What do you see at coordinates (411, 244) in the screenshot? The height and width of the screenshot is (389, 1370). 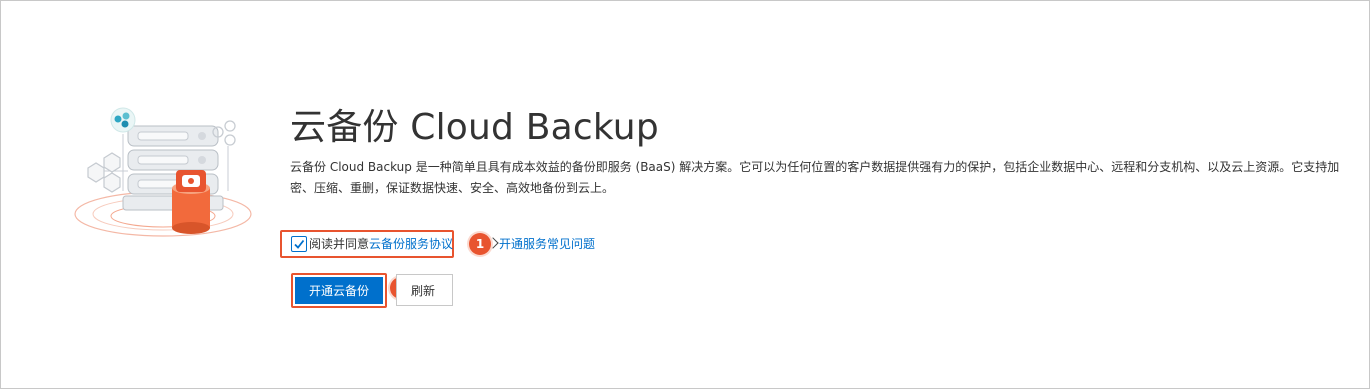 I see `service-agreement-link: 云备份服务协议` at bounding box center [411, 244].